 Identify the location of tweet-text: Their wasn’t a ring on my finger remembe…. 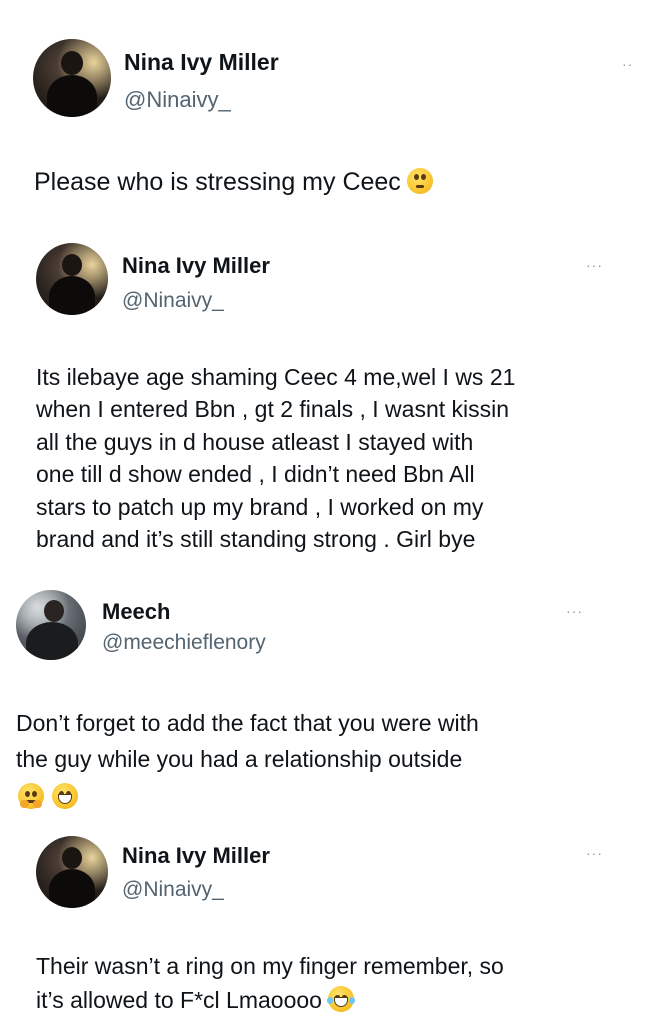
(270, 983).